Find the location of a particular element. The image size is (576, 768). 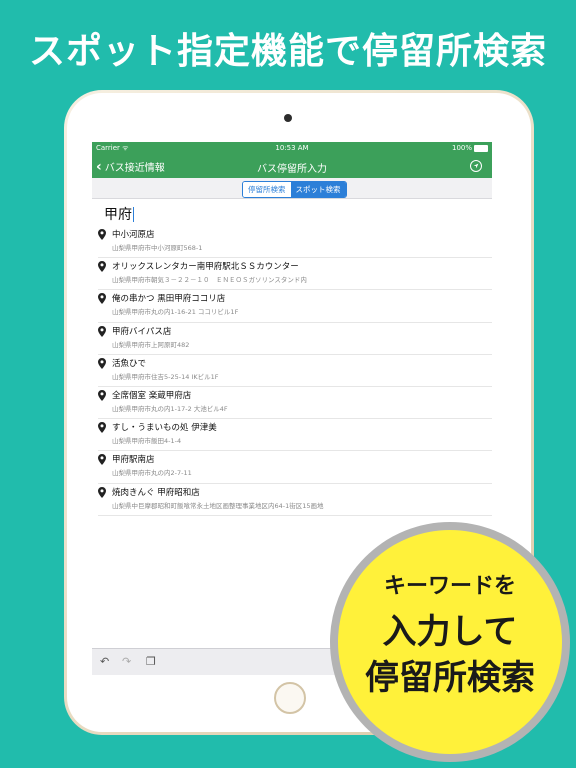

item-name: 活魚ひで is located at coordinates (129, 363).